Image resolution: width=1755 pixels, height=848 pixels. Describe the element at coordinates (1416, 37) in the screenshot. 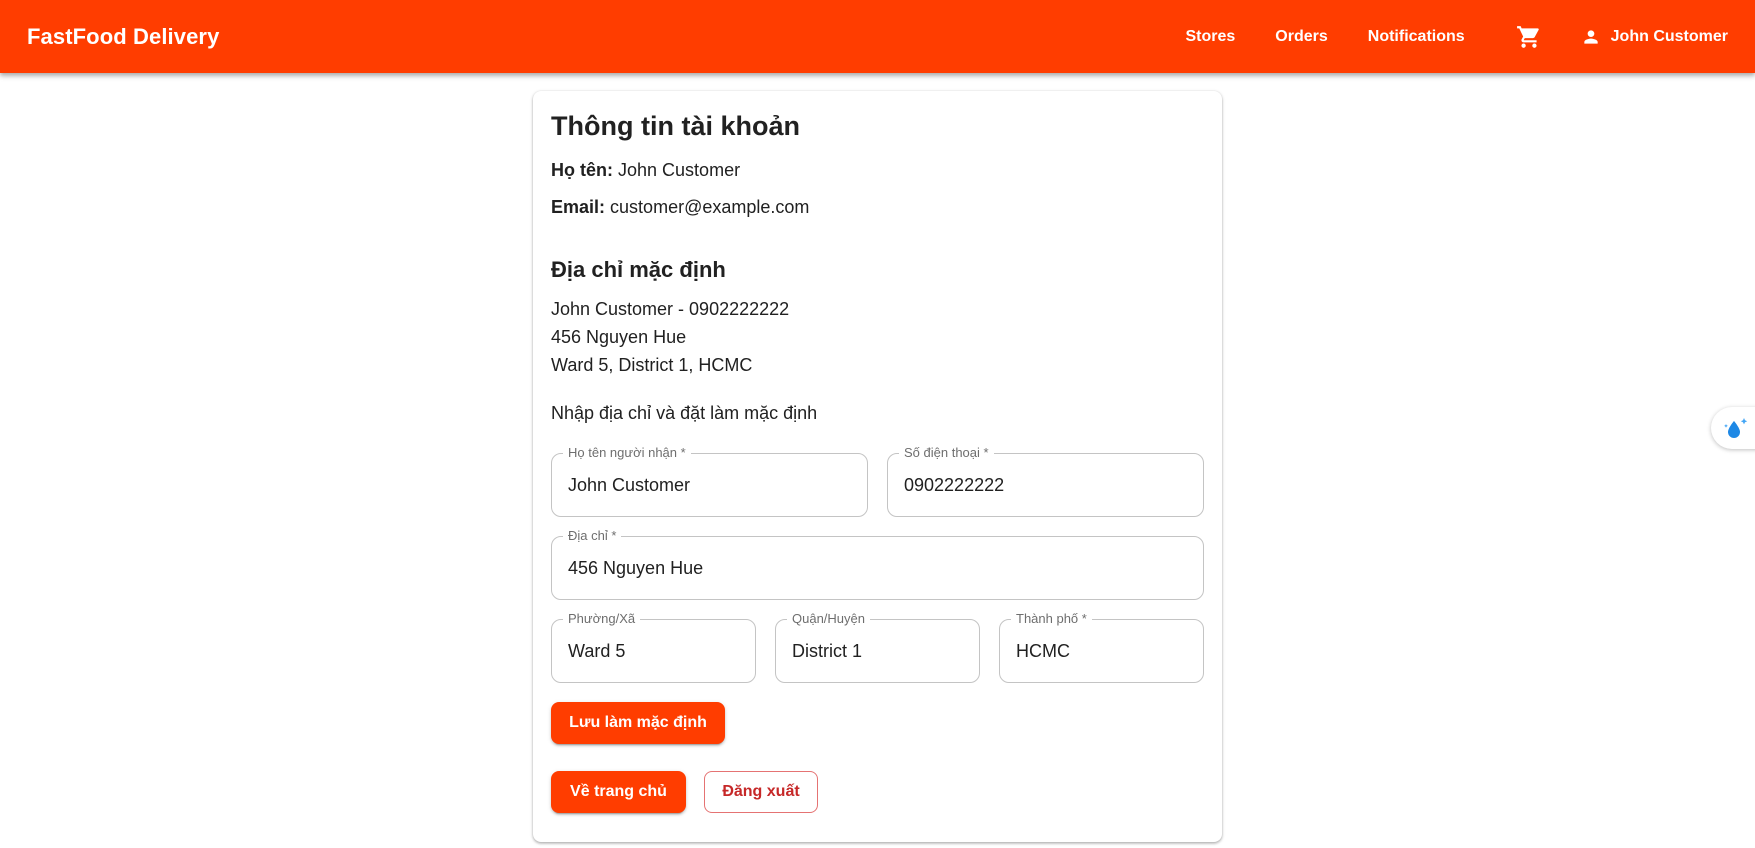

I see `nav-notifications: Notifications` at that location.